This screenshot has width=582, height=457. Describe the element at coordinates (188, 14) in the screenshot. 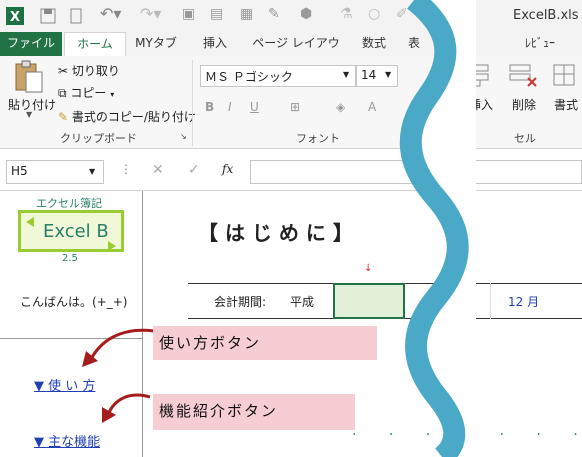

I see `toolbar-icon-1: ▣` at that location.